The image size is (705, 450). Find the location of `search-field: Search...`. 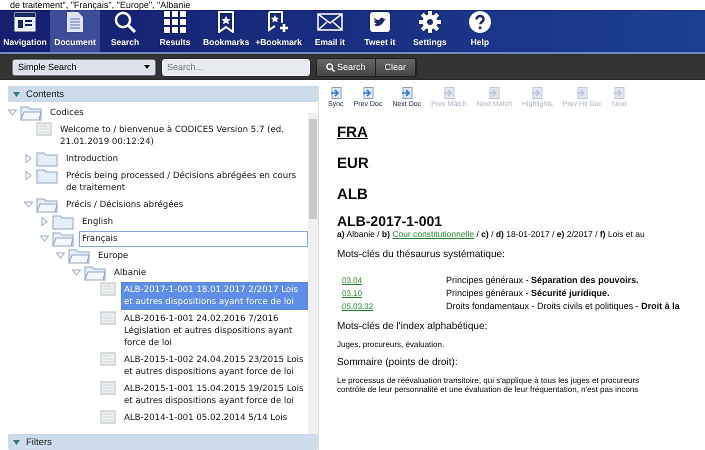

search-field: Search... is located at coordinates (236, 67).